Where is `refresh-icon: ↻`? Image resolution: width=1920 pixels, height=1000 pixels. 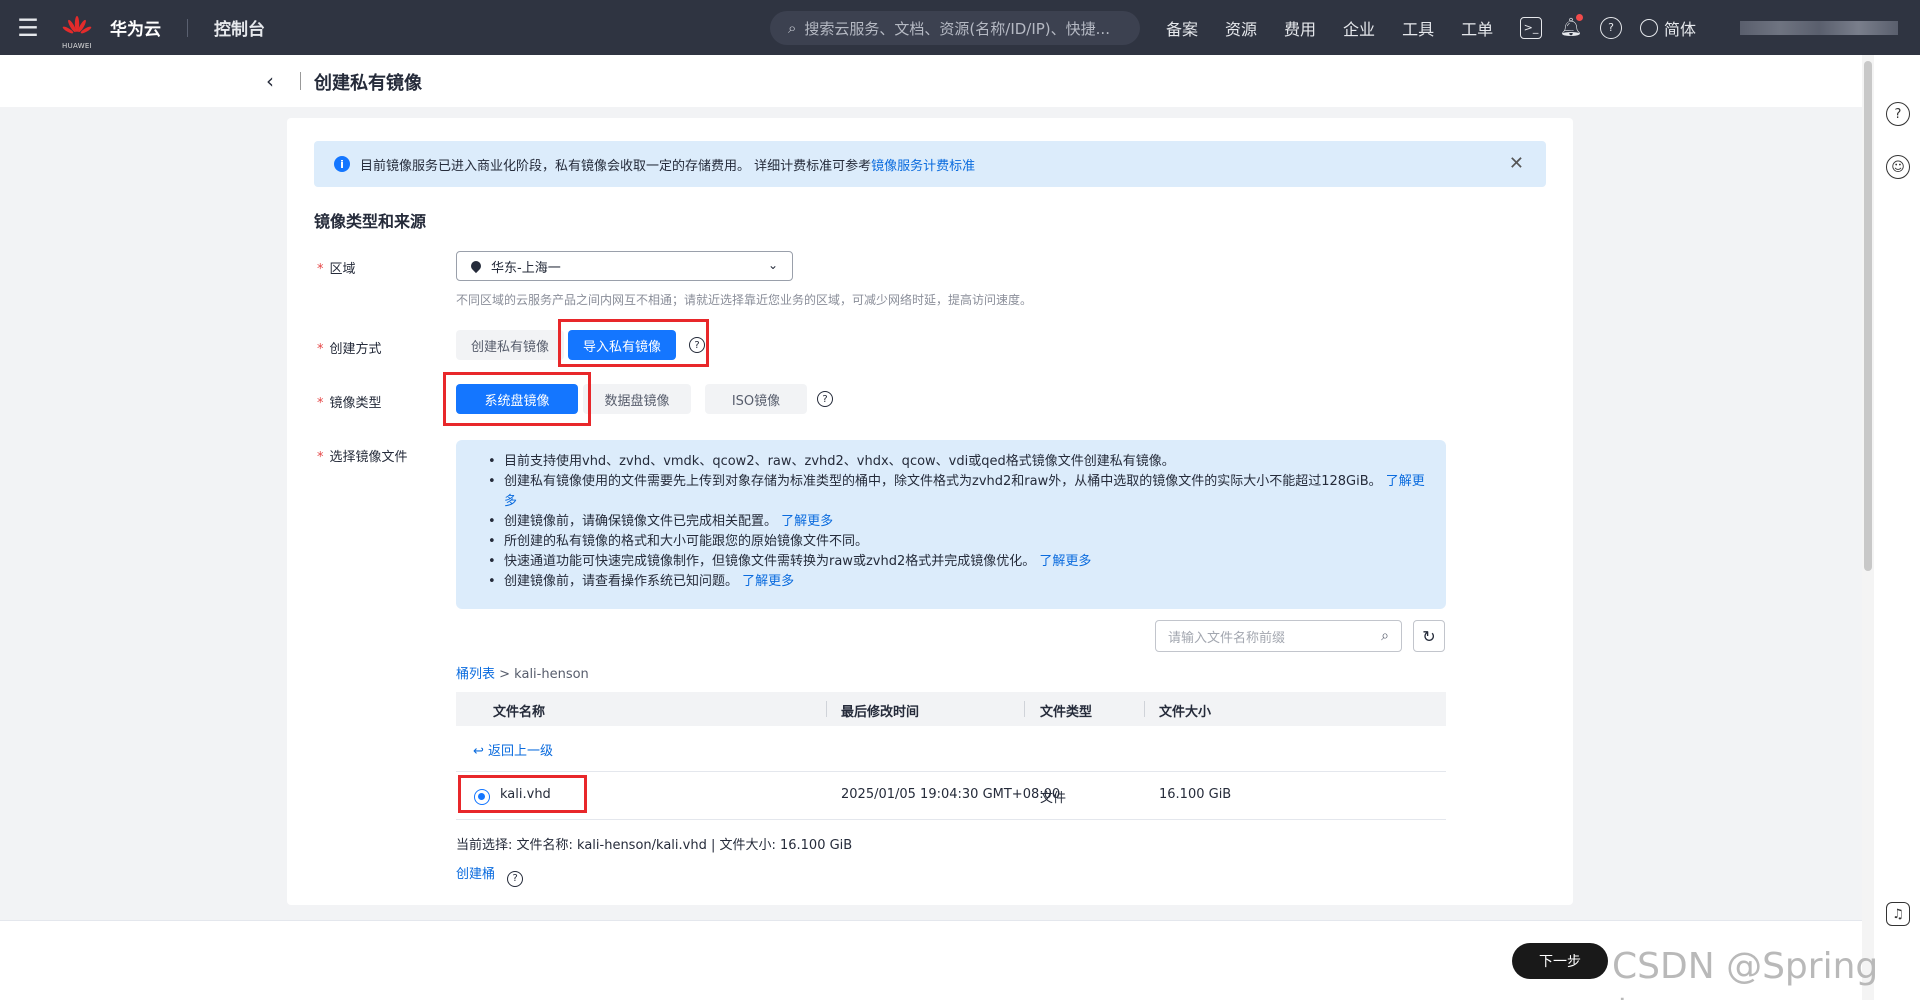 refresh-icon: ↻ is located at coordinates (1429, 636).